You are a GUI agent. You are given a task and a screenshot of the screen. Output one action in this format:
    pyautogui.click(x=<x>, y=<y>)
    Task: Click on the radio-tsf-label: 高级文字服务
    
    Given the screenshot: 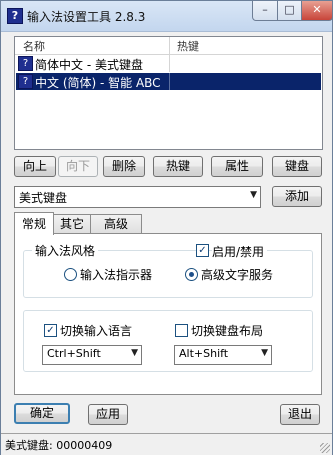 What is the action you would take?
    pyautogui.click(x=237, y=275)
    